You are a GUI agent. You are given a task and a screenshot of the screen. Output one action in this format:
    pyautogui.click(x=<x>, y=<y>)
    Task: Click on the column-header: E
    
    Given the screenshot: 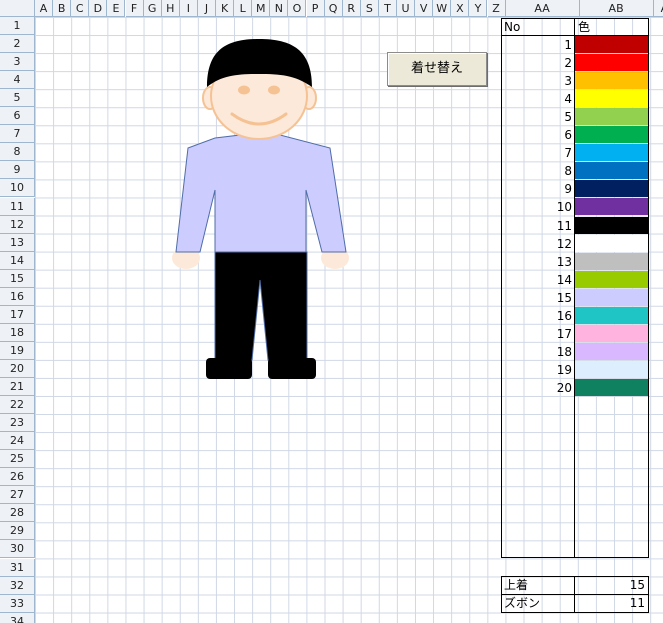 What is the action you would take?
    pyautogui.click(x=116, y=8)
    